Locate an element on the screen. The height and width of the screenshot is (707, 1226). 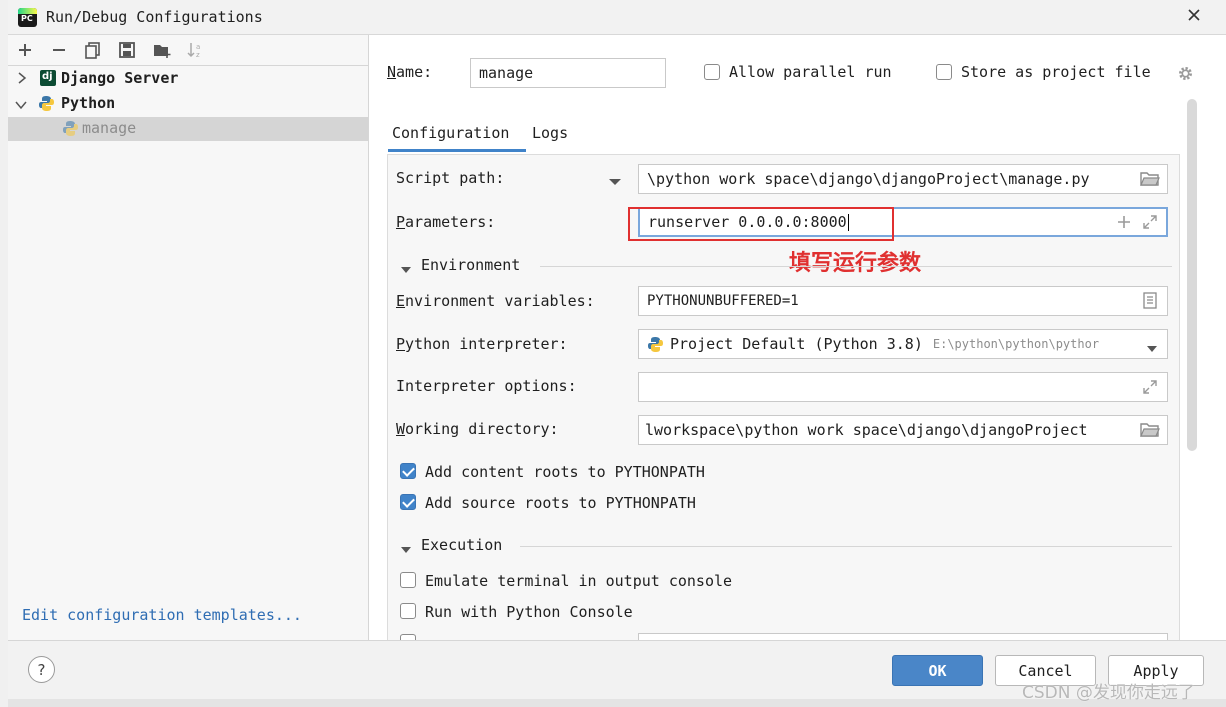
allow-parallel-checkbox is located at coordinates (712, 72).